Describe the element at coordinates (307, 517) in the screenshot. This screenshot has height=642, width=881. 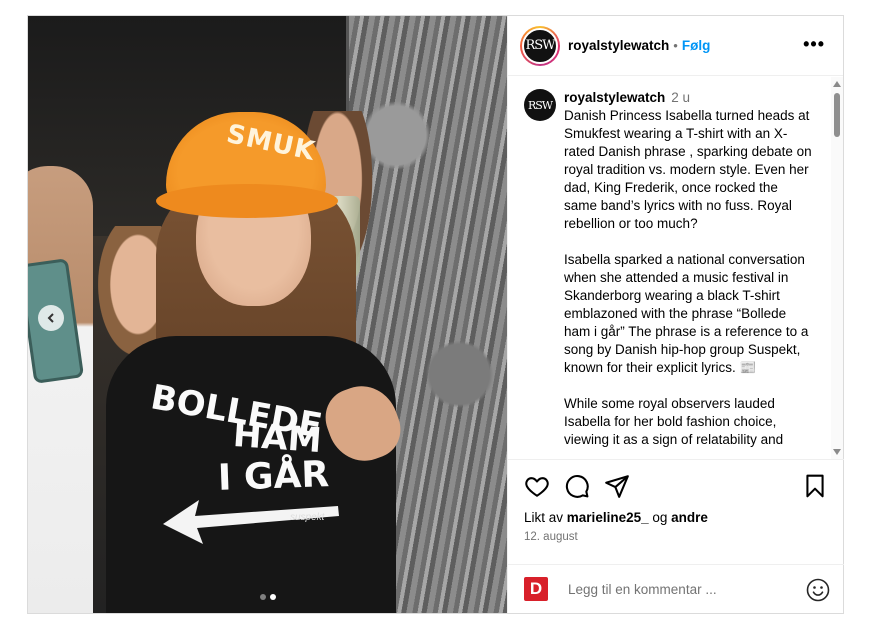
I see `shirt-signature: suspekt` at that location.